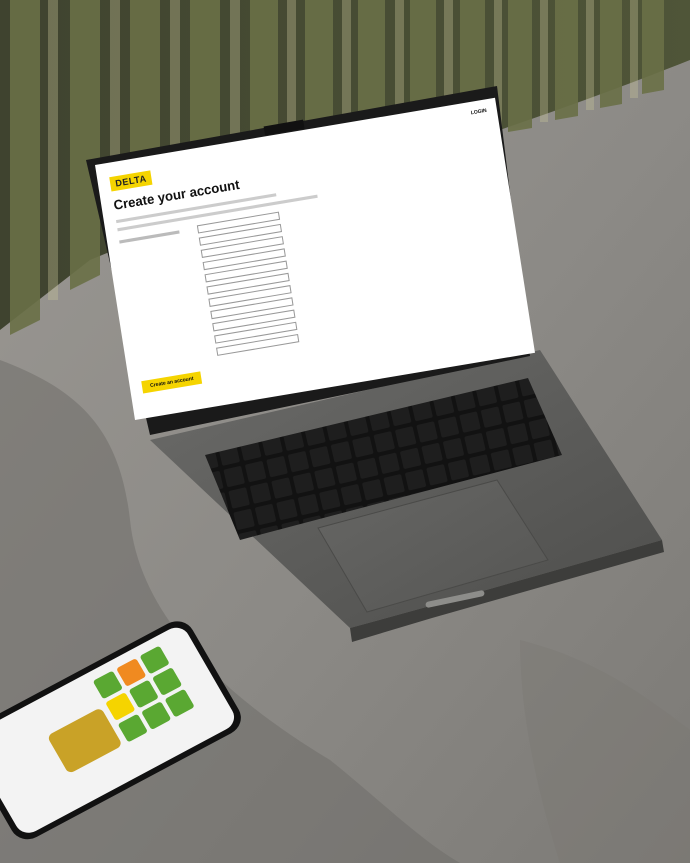 This screenshot has width=690, height=863. Describe the element at coordinates (172, 382) in the screenshot. I see `create-account-button: Create an account` at that location.